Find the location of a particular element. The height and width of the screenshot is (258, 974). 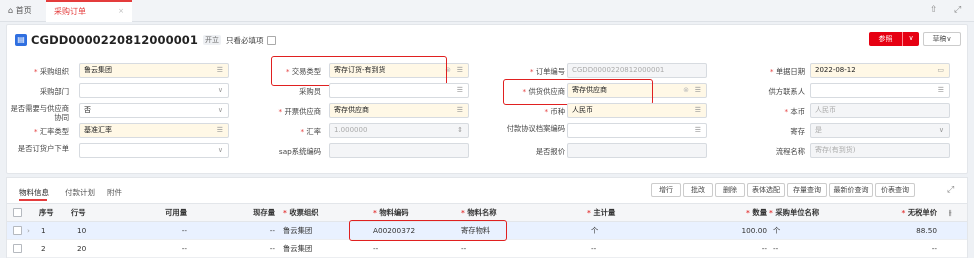

cell-material-name: -- is located at coordinates (463, 248).